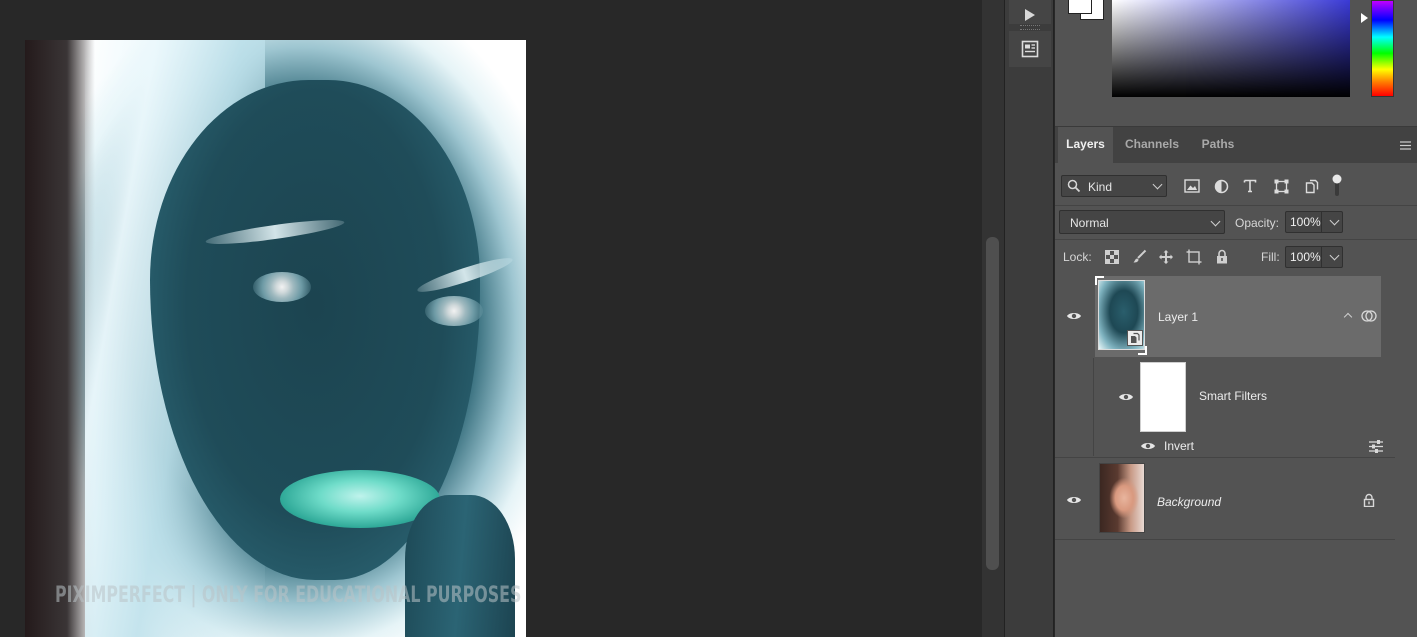 The image size is (1417, 637). Describe the element at coordinates (1257, 223) in the screenshot. I see `opacity-label: Opacity:` at that location.